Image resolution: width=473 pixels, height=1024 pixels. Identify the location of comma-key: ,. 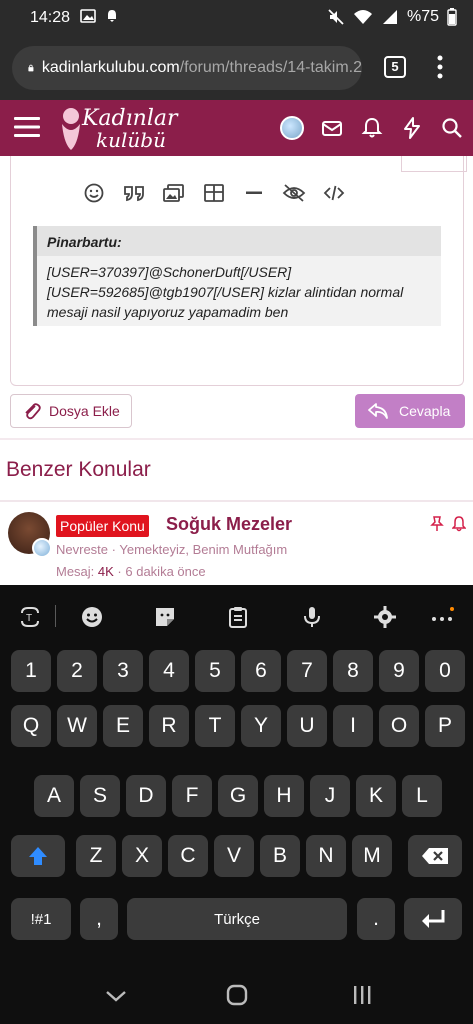
(99, 919).